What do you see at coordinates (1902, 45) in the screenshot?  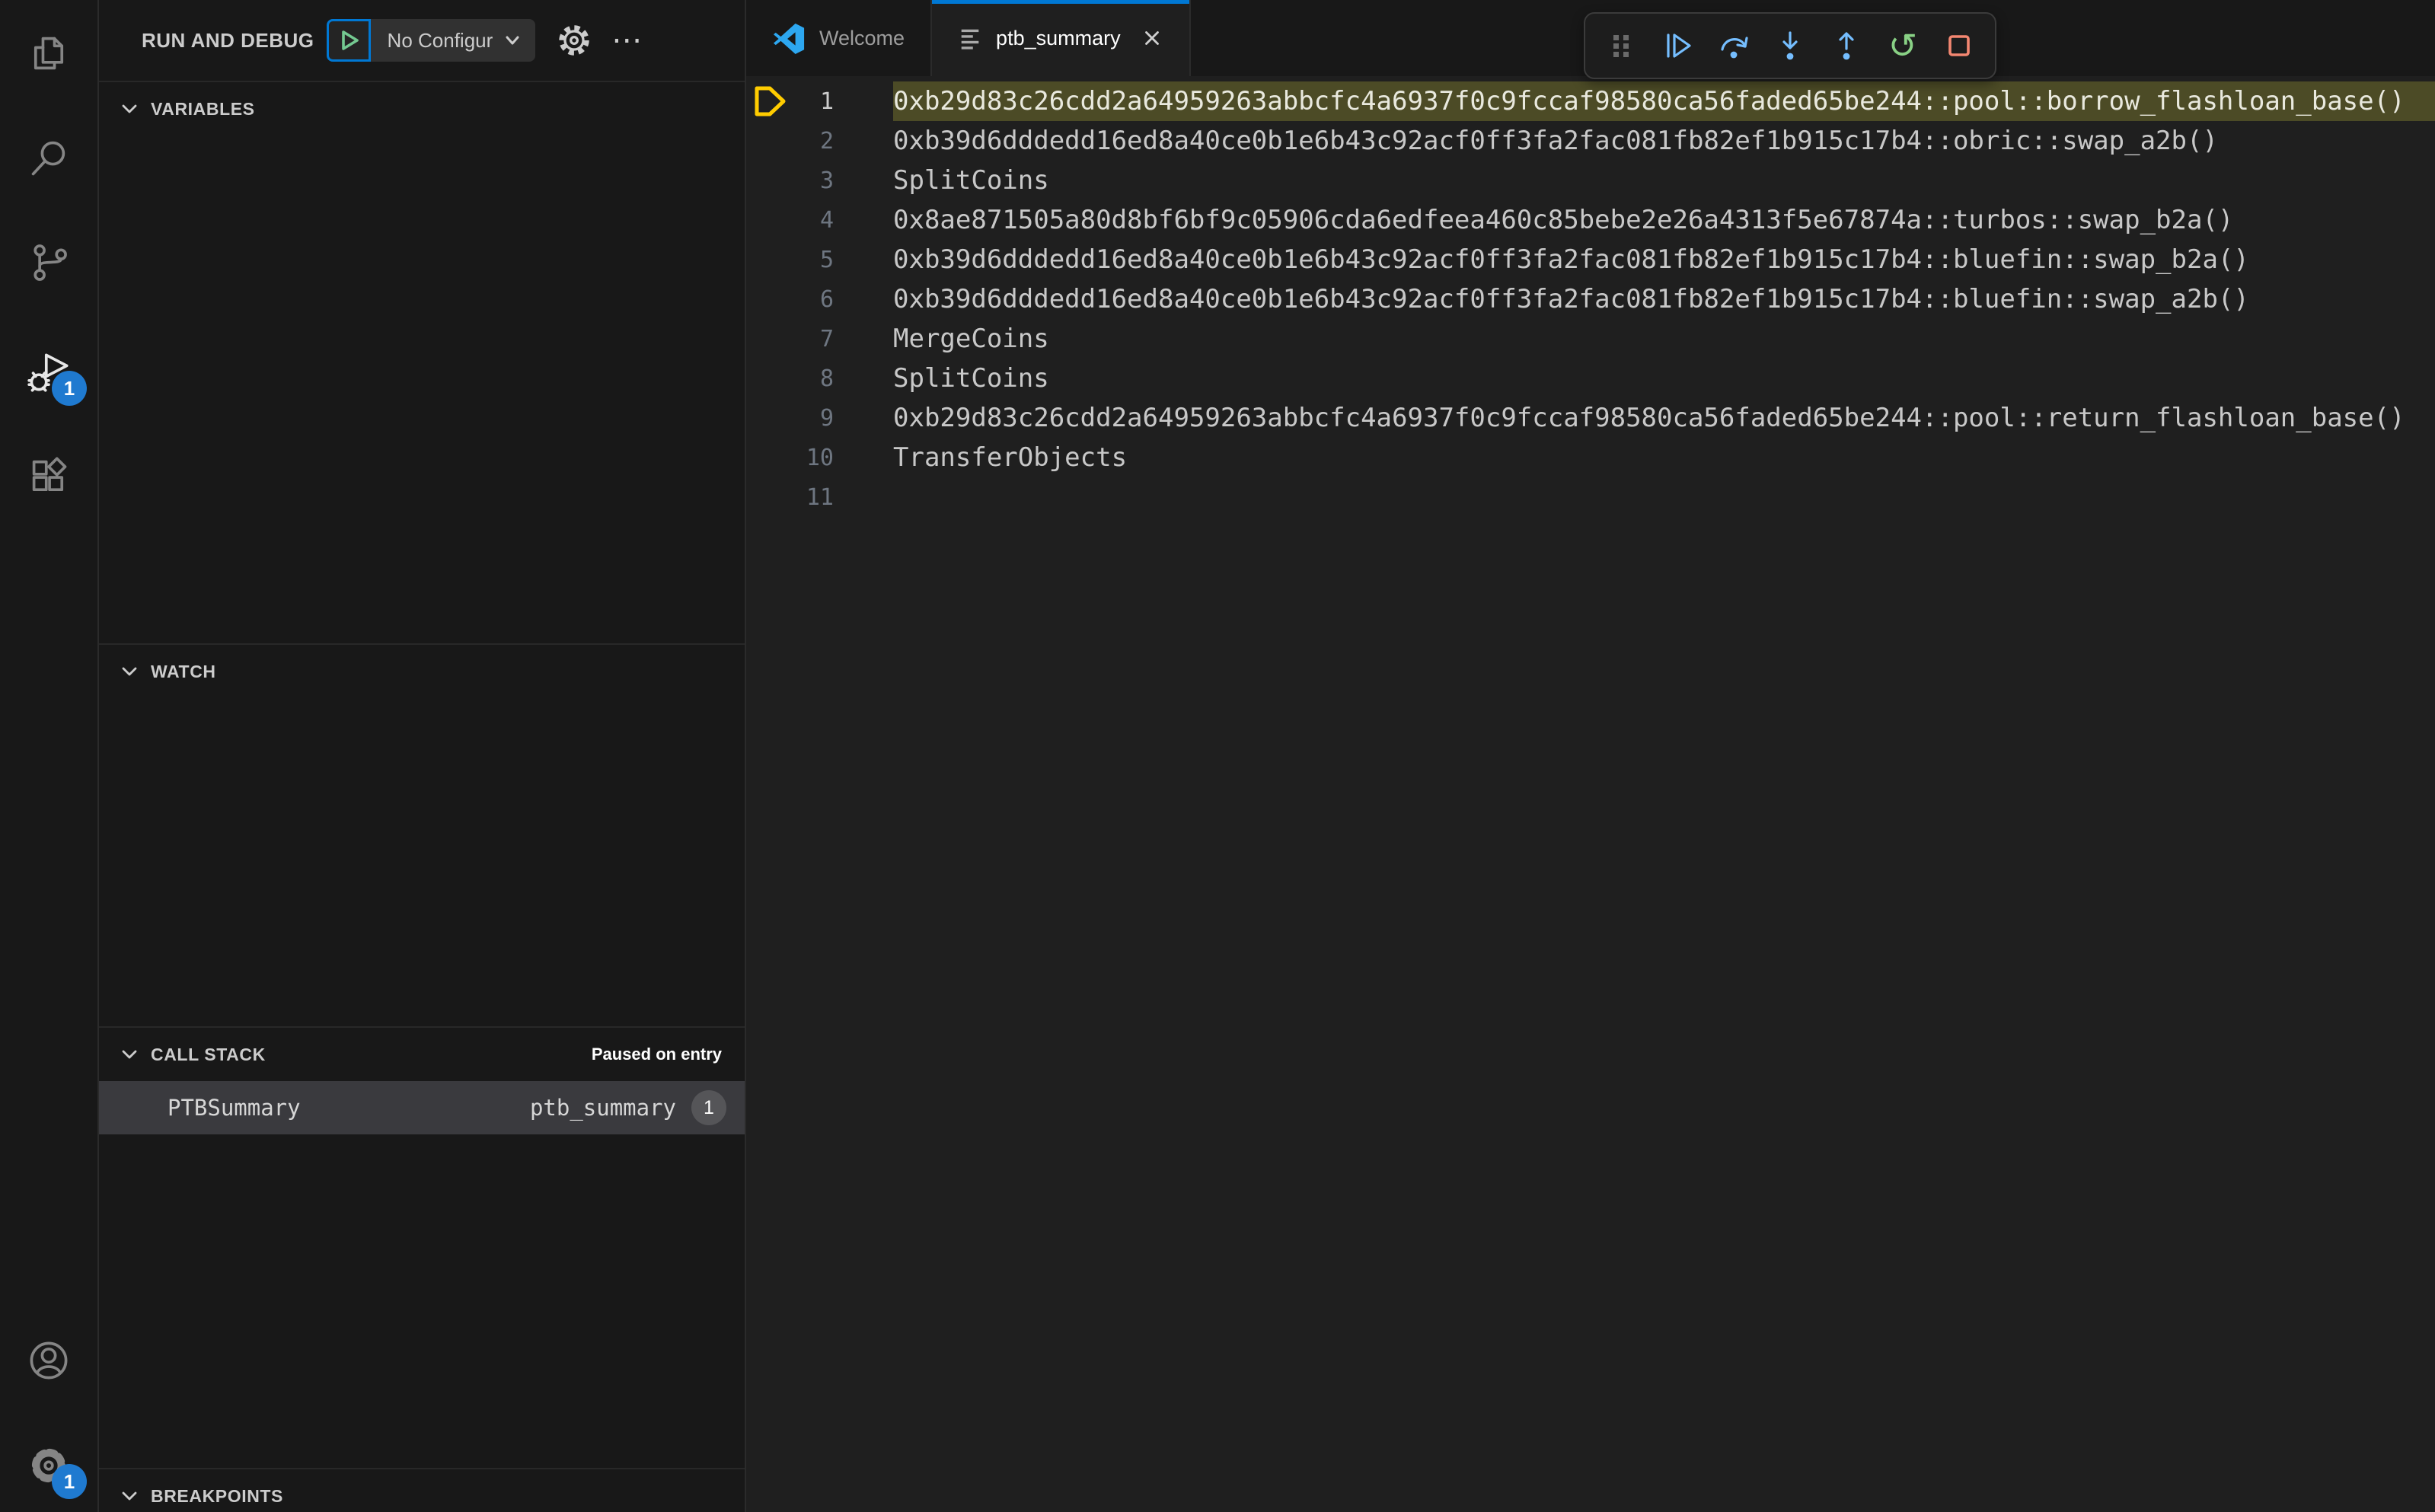 I see `restart-button: ↺` at bounding box center [1902, 45].